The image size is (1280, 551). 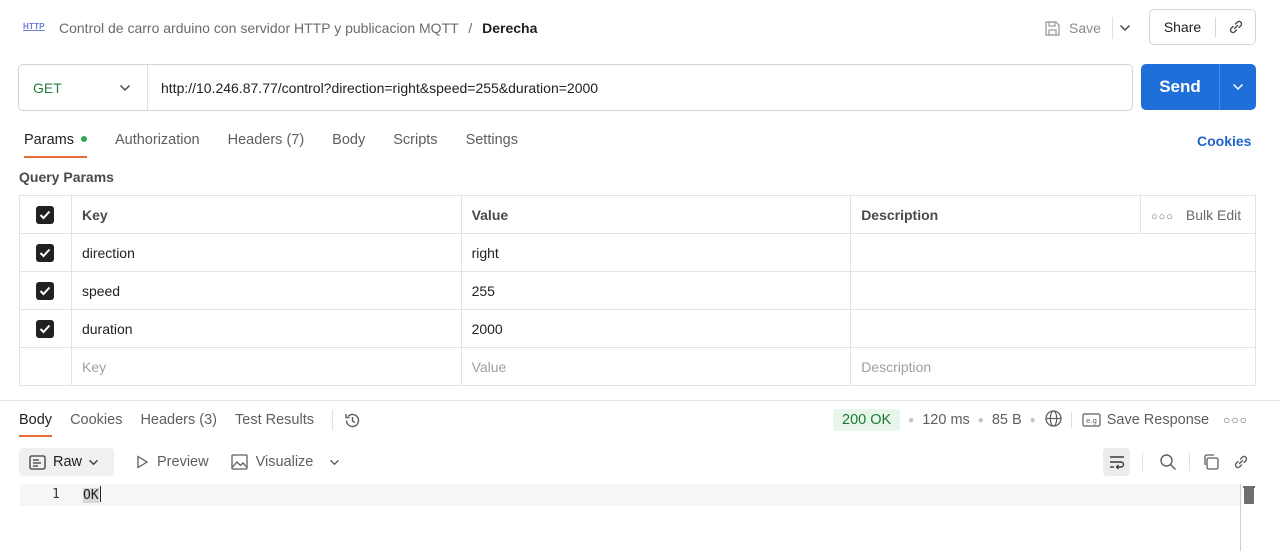 I want to click on url-bar: GET, so click(x=575, y=87).